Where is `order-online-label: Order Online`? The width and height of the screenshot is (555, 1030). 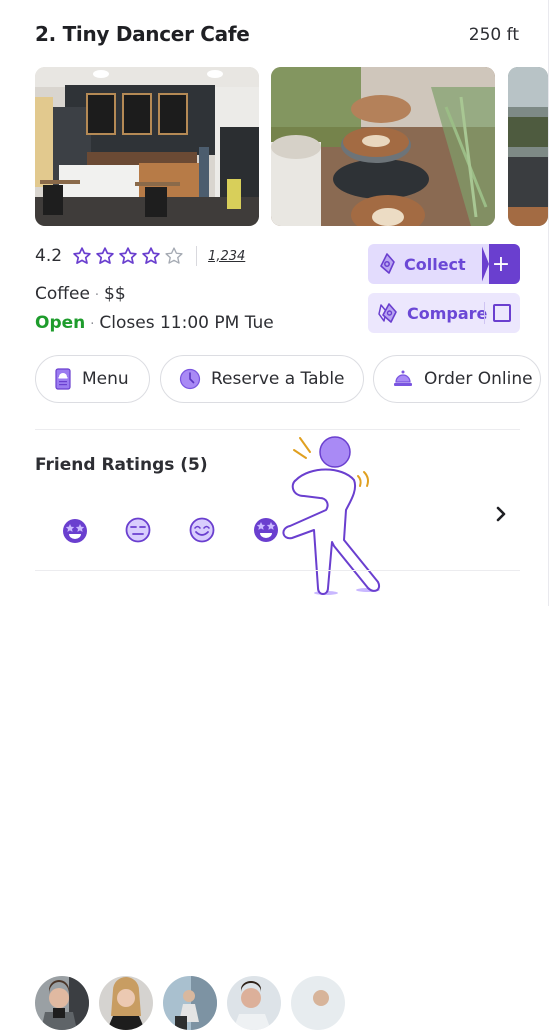 order-online-label: Order Online is located at coordinates (478, 379).